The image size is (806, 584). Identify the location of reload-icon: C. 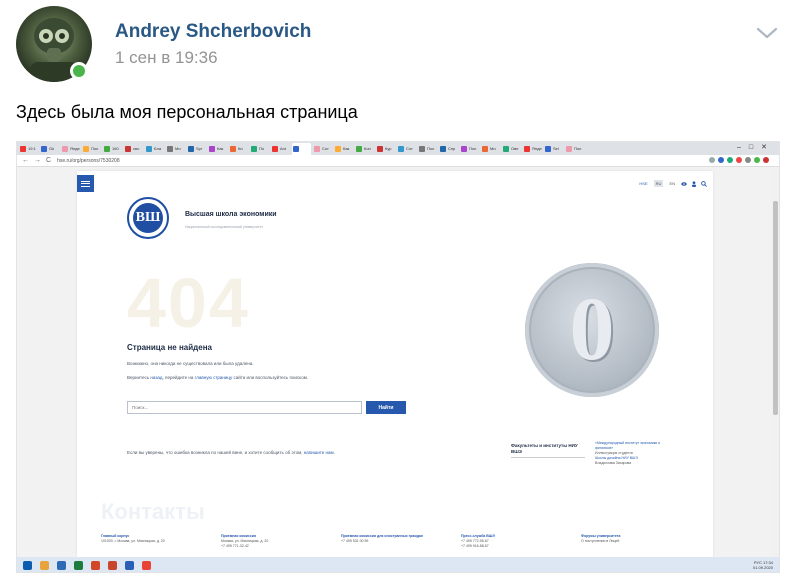
(49, 160).